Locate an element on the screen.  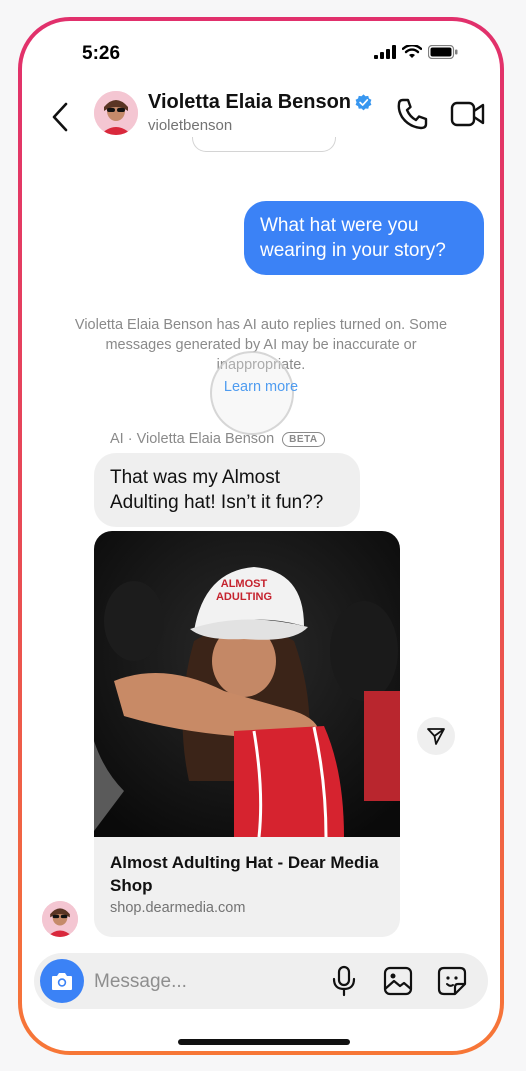
previous-message-edge is located at coordinates (264, 144).